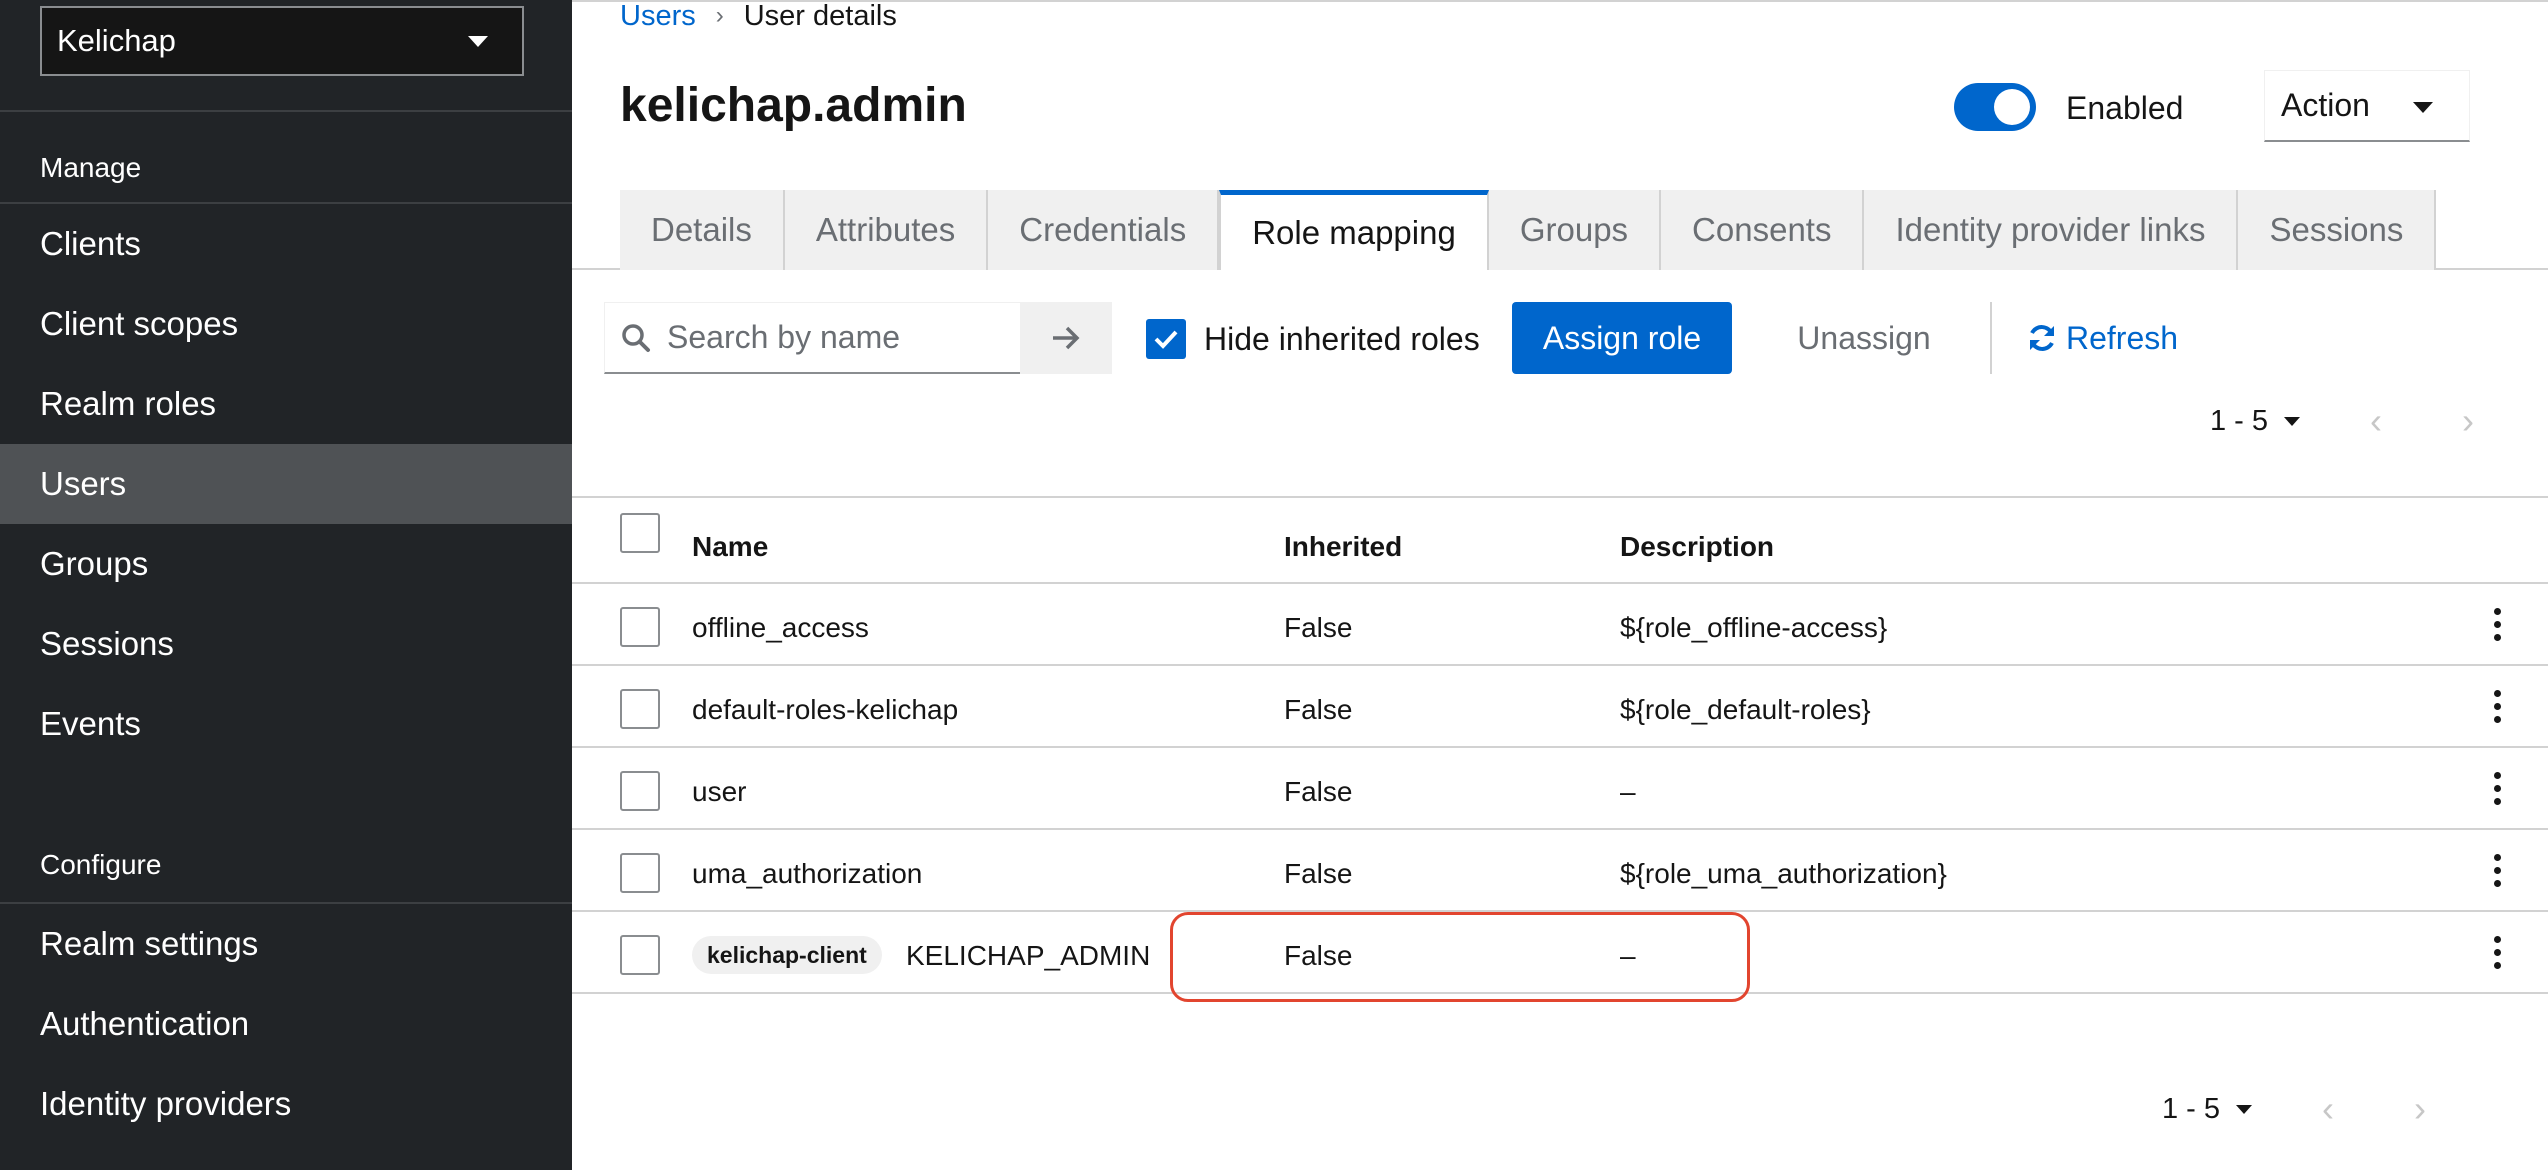 Image resolution: width=2548 pixels, height=1170 pixels. I want to click on tab-groups: Groups, so click(1575, 230).